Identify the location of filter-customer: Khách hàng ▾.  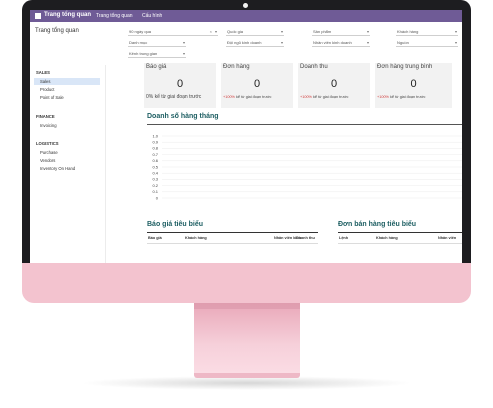
(427, 32).